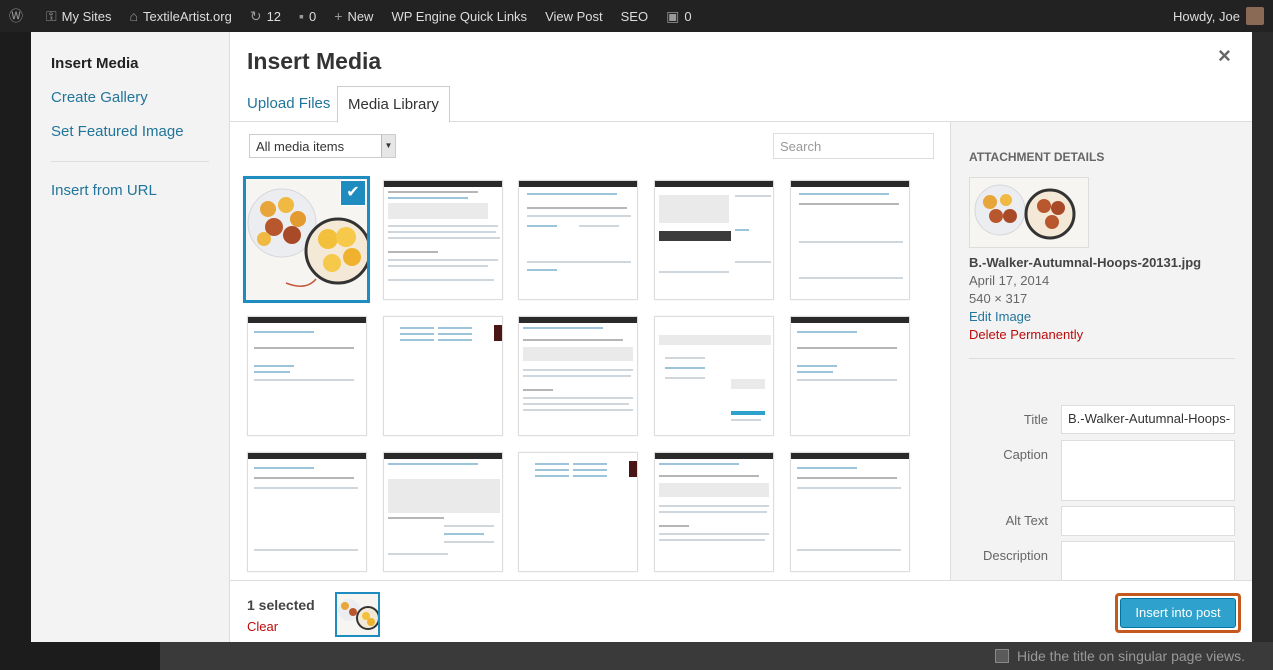  What do you see at coordinates (104, 190) in the screenshot?
I see `menu-insert-from-url: Insert from URL` at bounding box center [104, 190].